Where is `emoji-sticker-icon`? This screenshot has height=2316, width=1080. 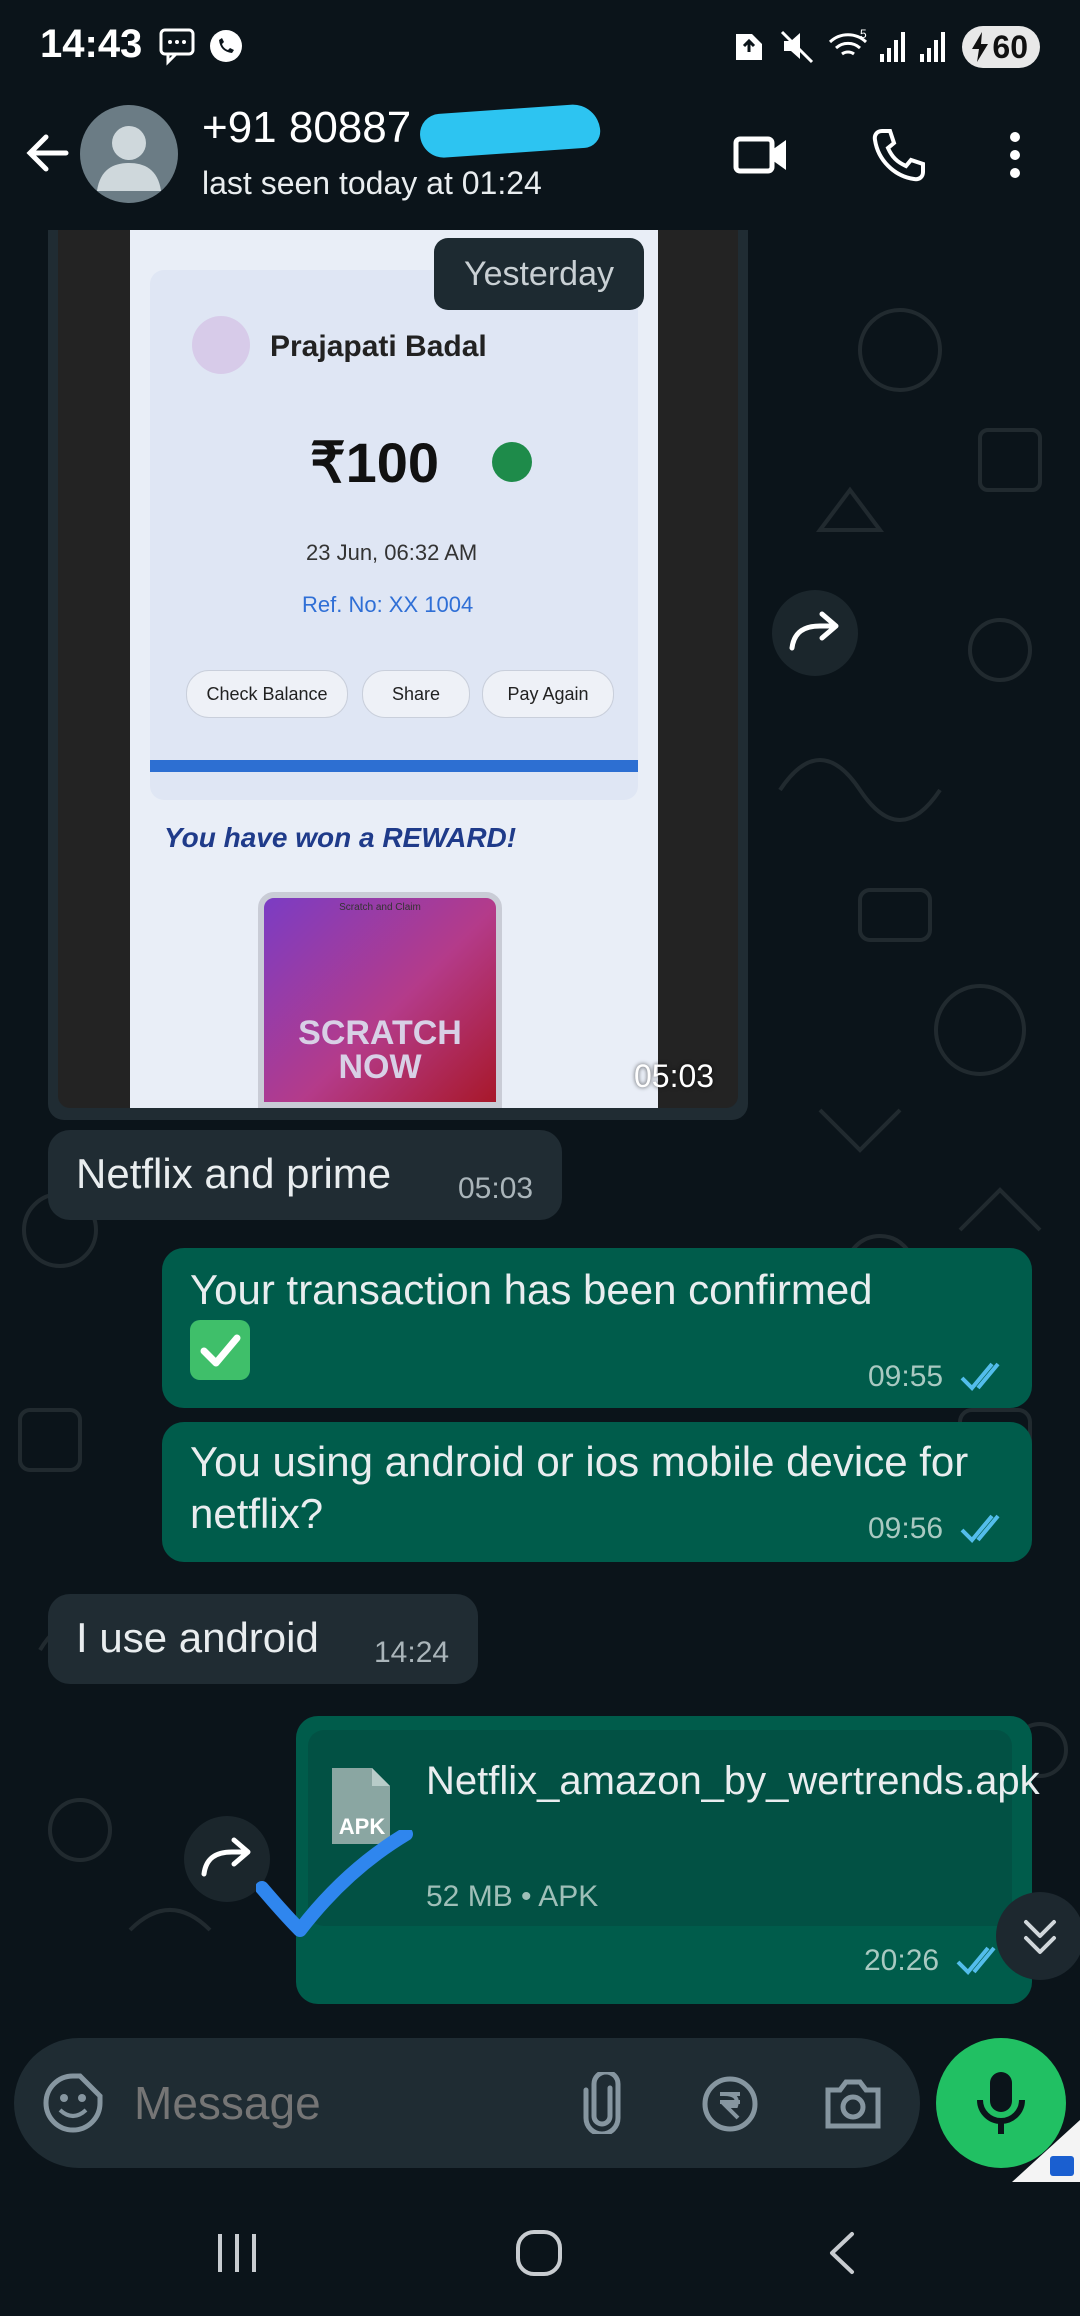
emoji-sticker-icon is located at coordinates (73, 2103).